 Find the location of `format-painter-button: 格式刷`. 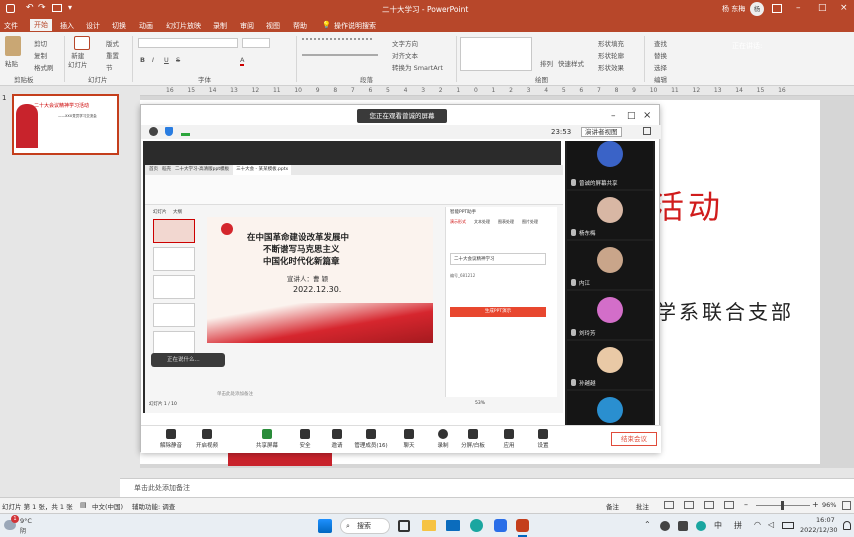

format-painter-button: 格式刷 is located at coordinates (44, 67).